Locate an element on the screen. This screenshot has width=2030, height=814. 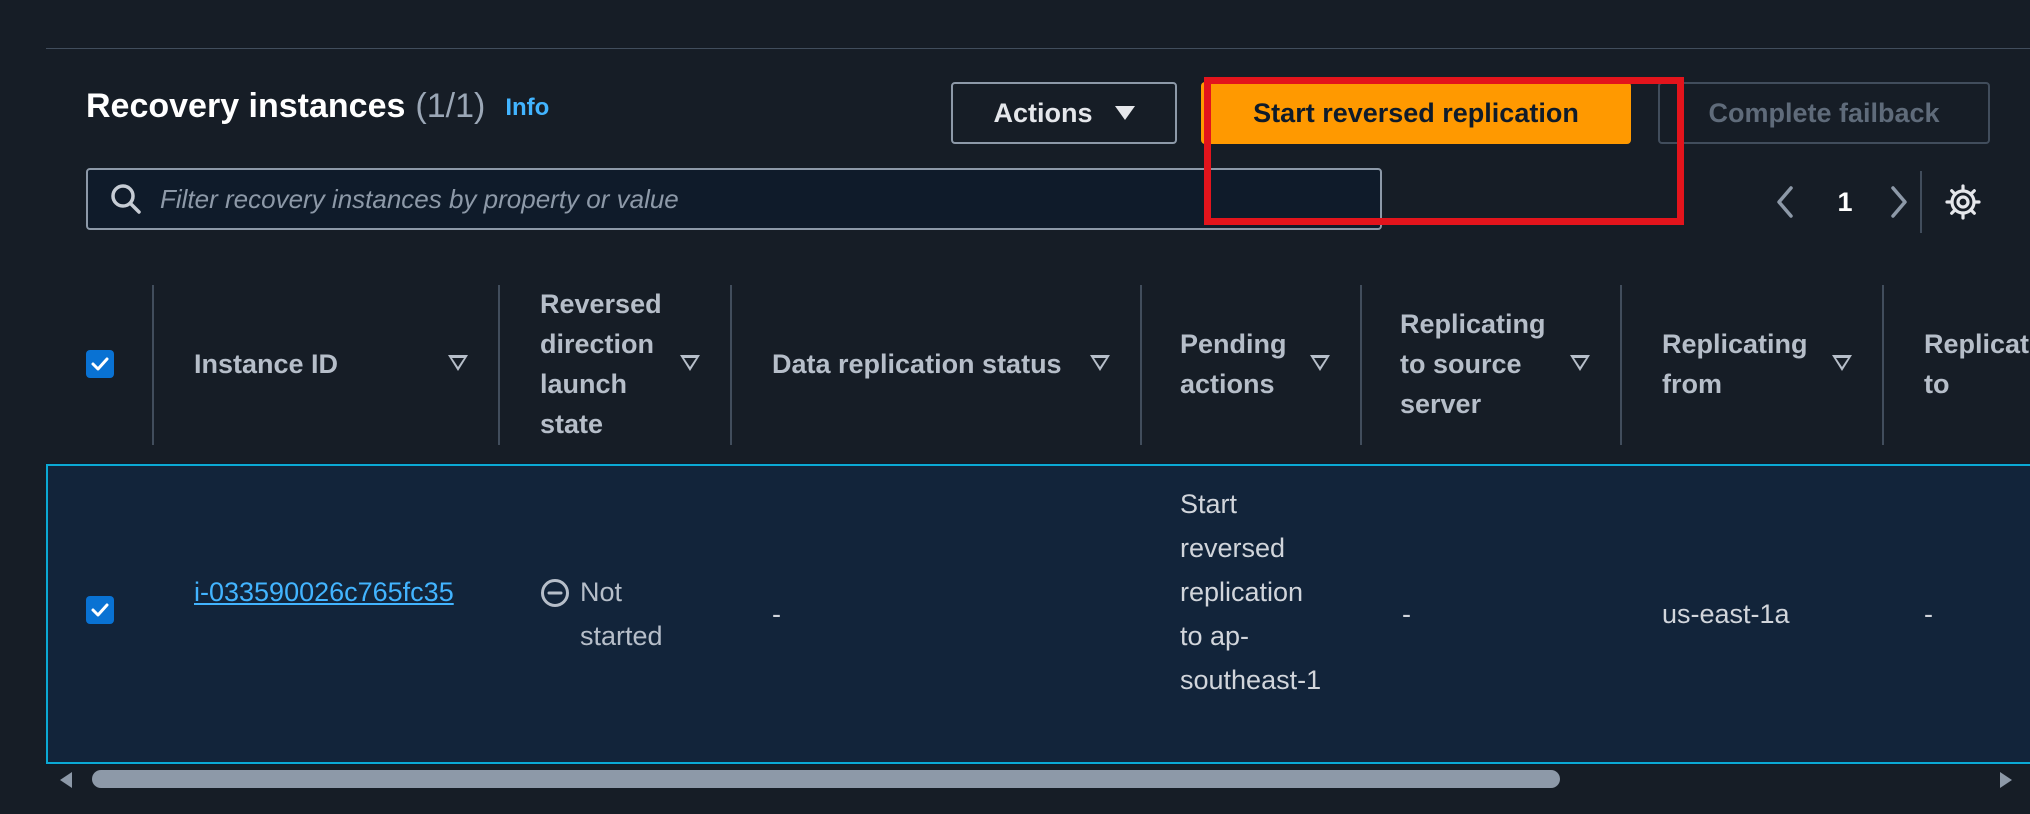
title-count: (1/1) is located at coordinates (450, 106).